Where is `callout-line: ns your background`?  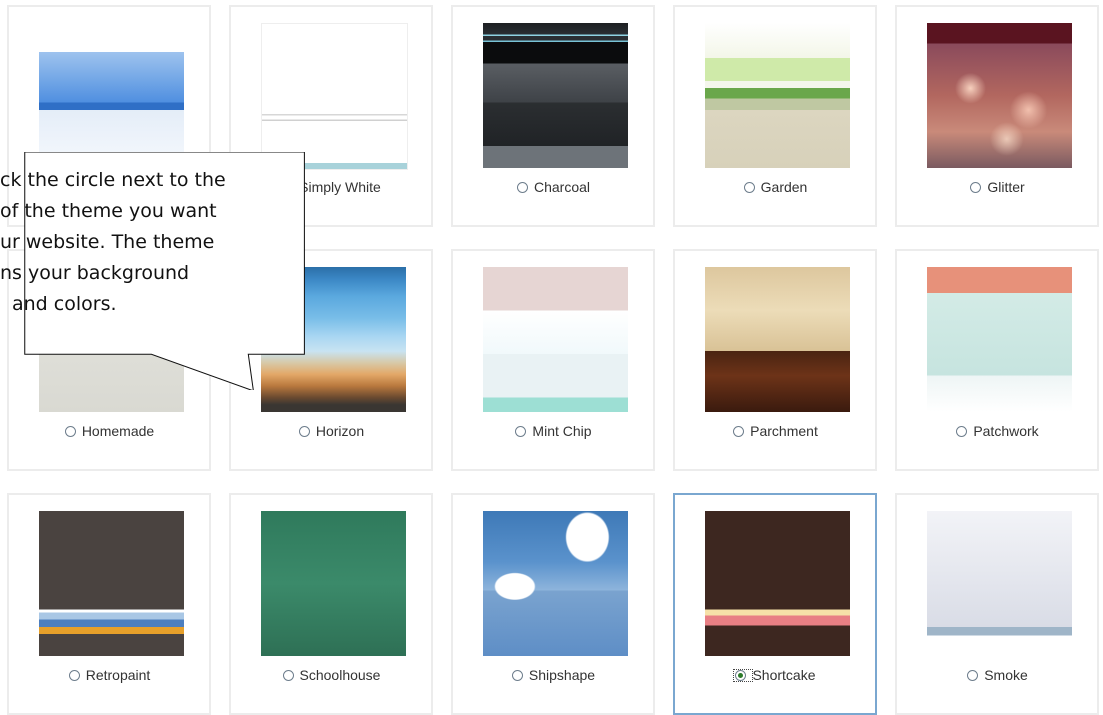
callout-line: ns your background is located at coordinates (95, 273).